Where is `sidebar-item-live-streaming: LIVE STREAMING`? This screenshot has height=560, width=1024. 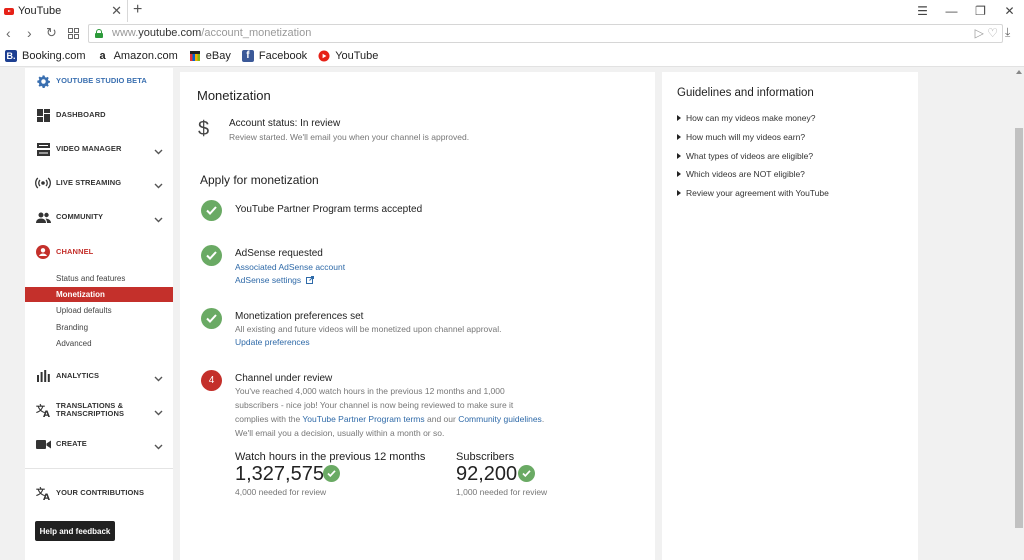 sidebar-item-live-streaming: LIVE STREAMING is located at coordinates (99, 183).